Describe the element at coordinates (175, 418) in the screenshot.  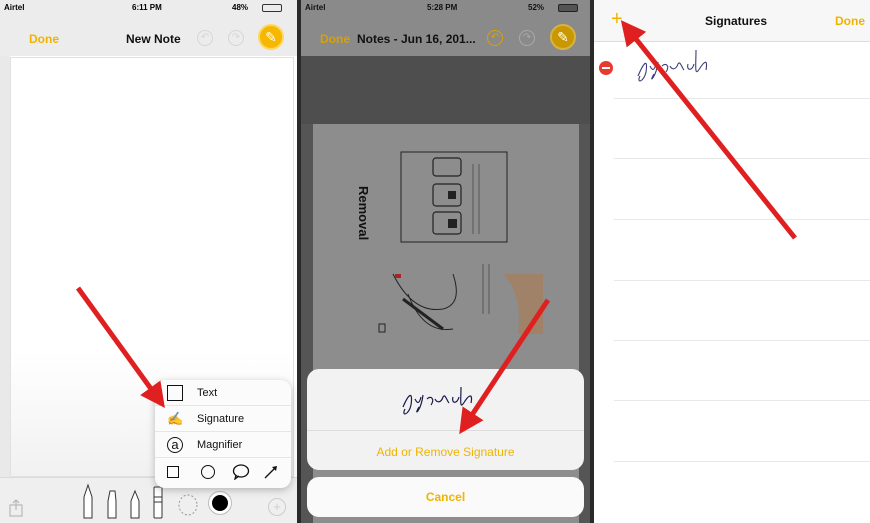
I see `signature-icon: ✍` at that location.